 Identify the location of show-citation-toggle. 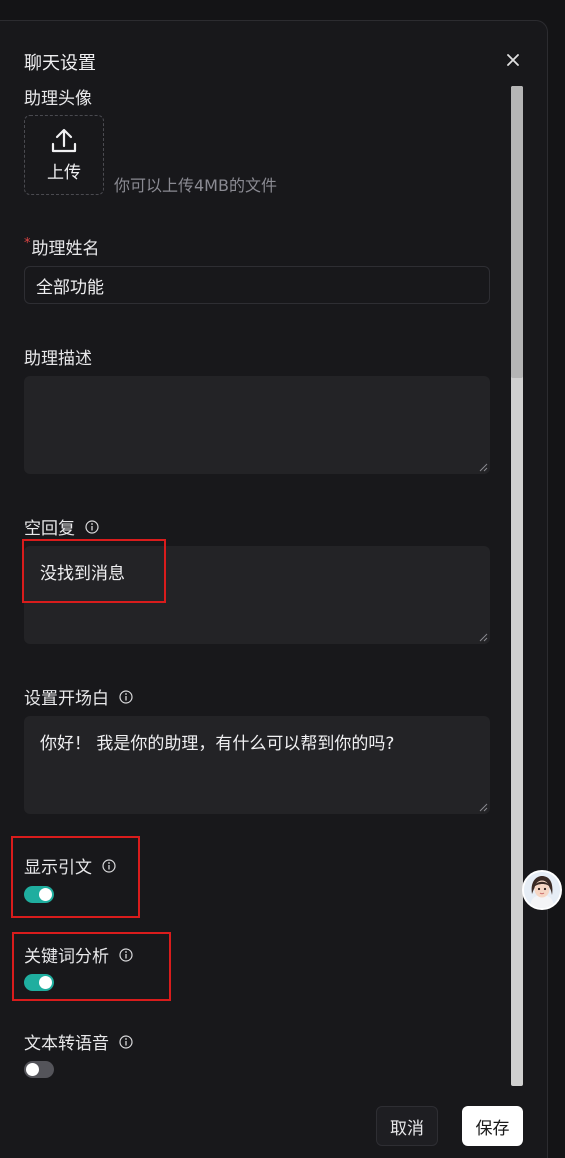
(39, 894).